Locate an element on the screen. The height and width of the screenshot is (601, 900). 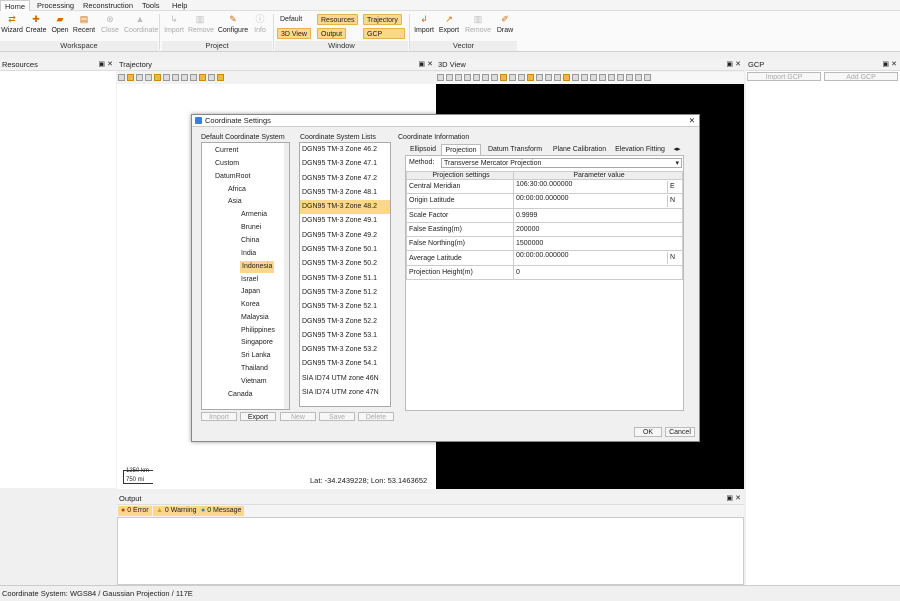
delete-button: Delete is located at coordinates (376, 416).